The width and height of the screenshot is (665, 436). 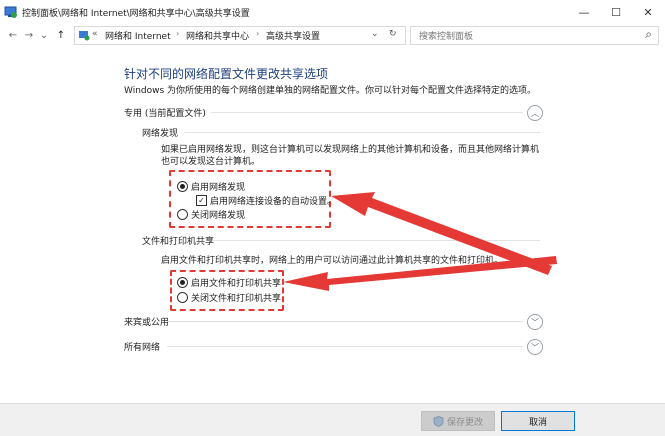 What do you see at coordinates (332, 419) in the screenshot?
I see `footer-bar: 保存更改 取消` at bounding box center [332, 419].